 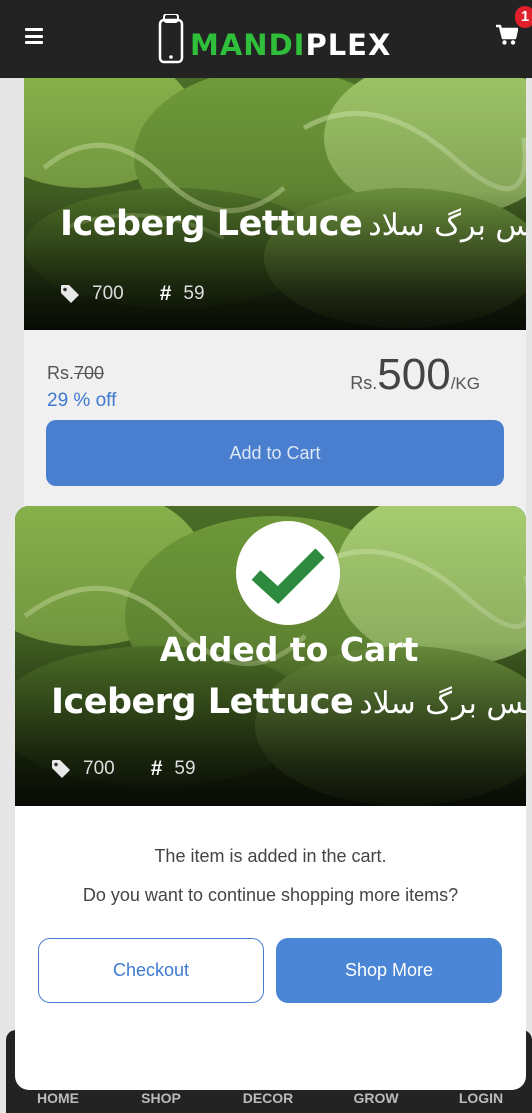 What do you see at coordinates (60, 373) in the screenshot?
I see `old-price-prefix: Rs.` at bounding box center [60, 373].